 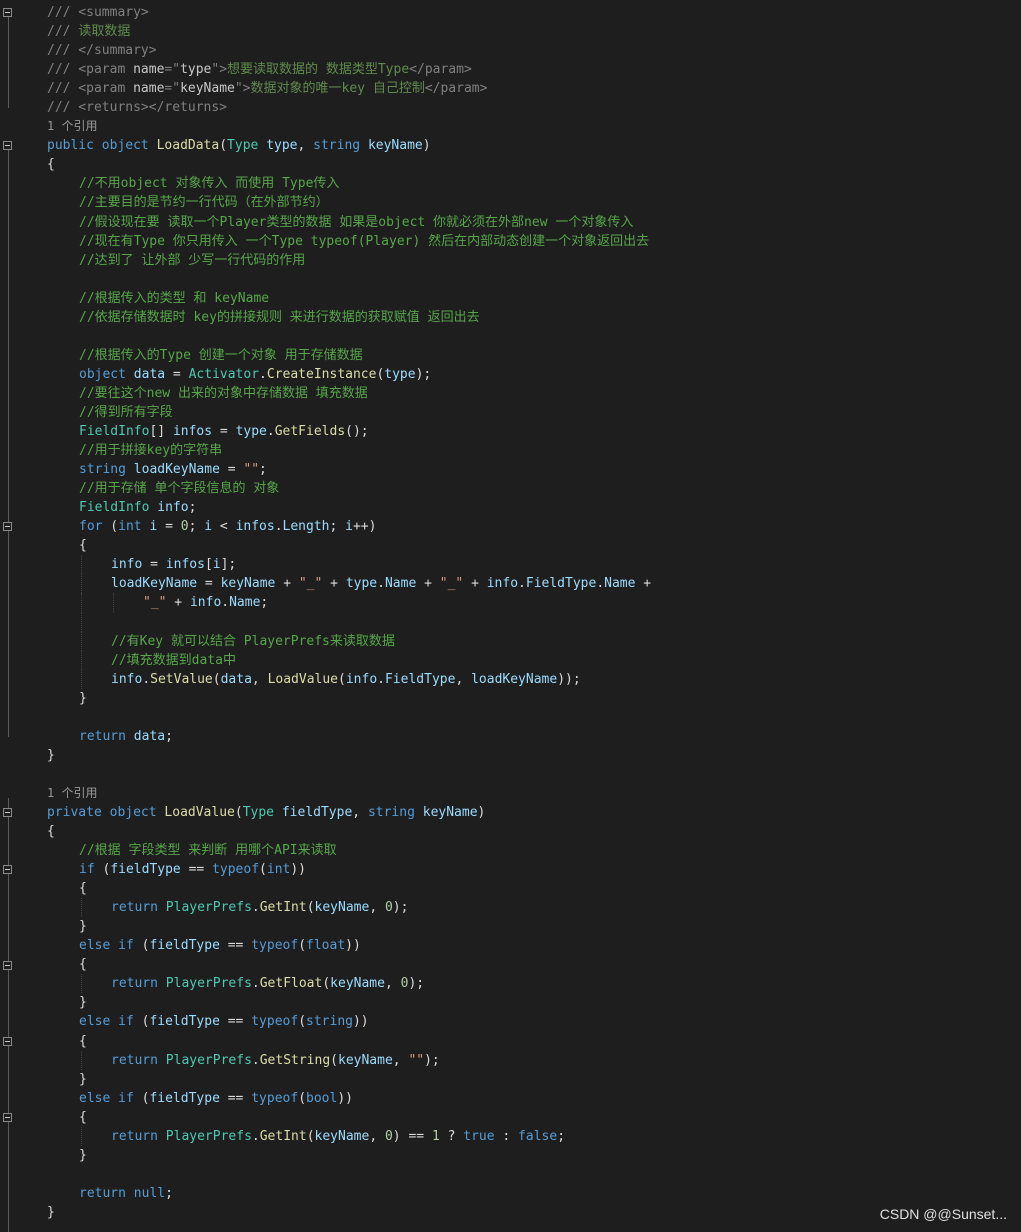 I want to click on code-token: }, so click(x=51, y=1212).